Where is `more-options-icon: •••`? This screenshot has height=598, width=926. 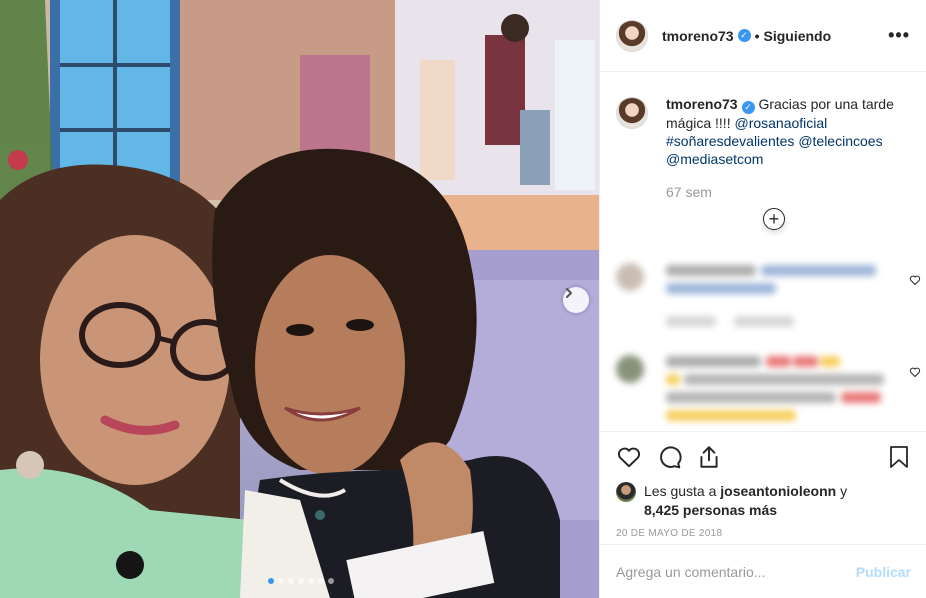
more-options-icon: ••• is located at coordinates (899, 35).